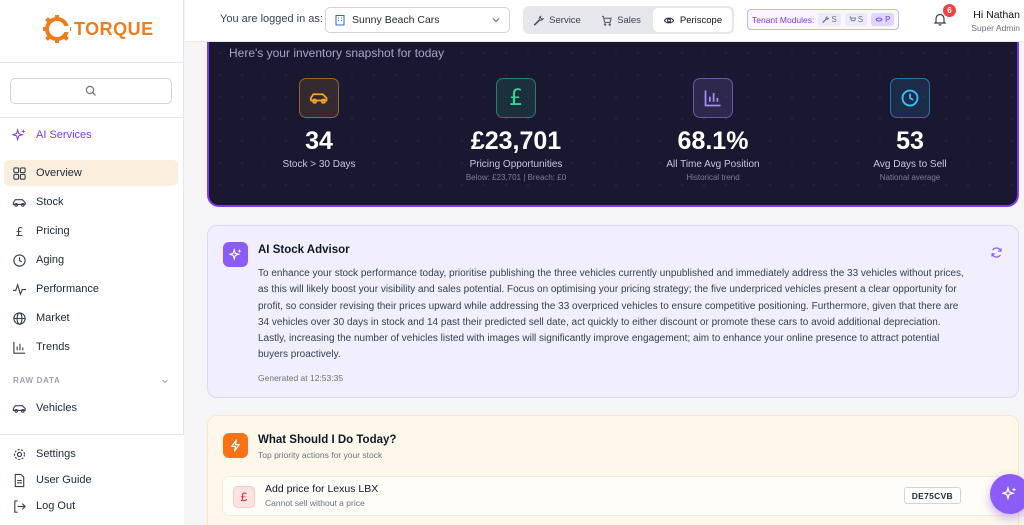  Describe the element at coordinates (516, 177) in the screenshot. I see `stat-sublabel: Below: £23,701 | Breach: £0` at that location.